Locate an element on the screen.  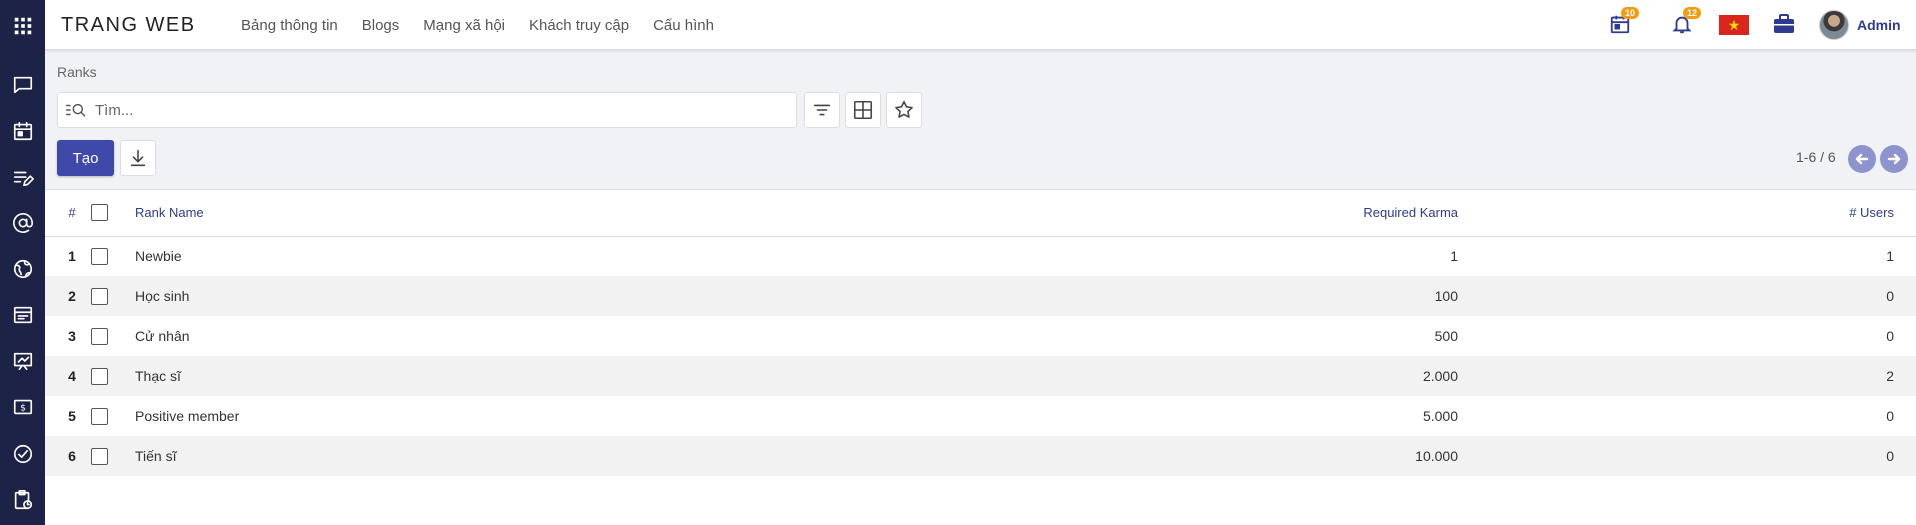
filter-icon is located at coordinates (822, 110).